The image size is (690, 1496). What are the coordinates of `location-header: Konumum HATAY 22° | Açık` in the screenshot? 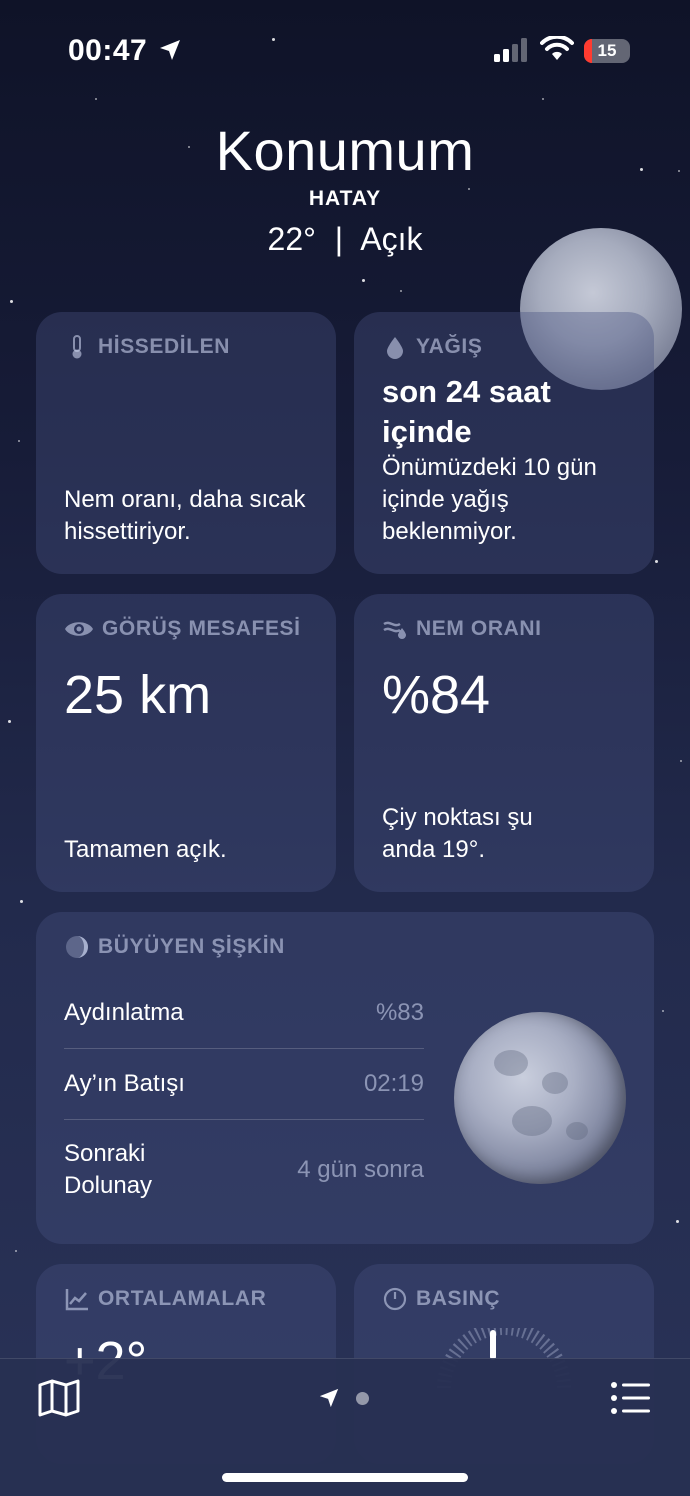 It's located at (345, 188).